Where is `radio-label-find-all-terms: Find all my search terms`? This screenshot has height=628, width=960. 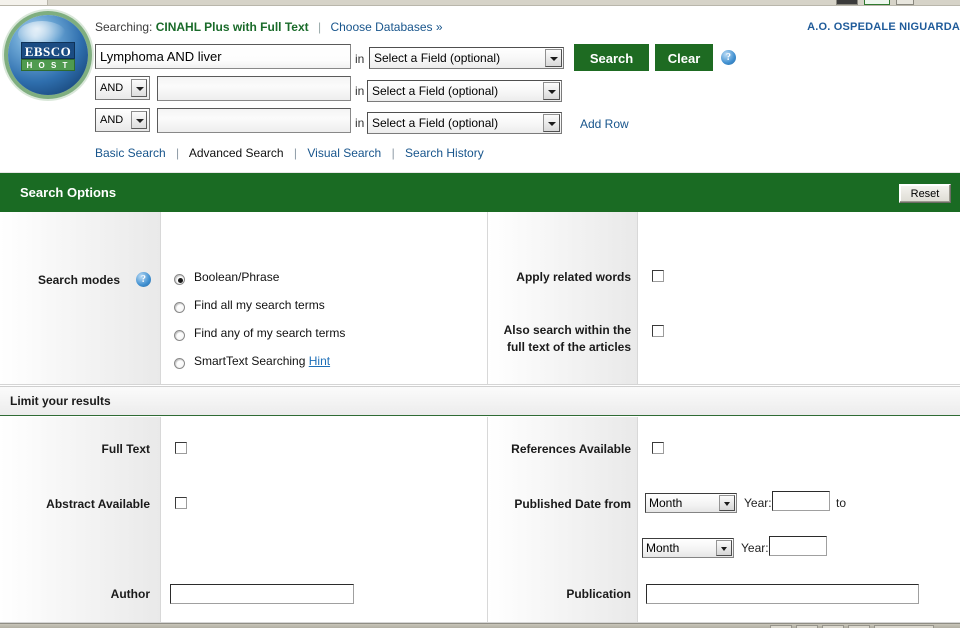
radio-label-find-all-terms: Find all my search terms is located at coordinates (259, 305).